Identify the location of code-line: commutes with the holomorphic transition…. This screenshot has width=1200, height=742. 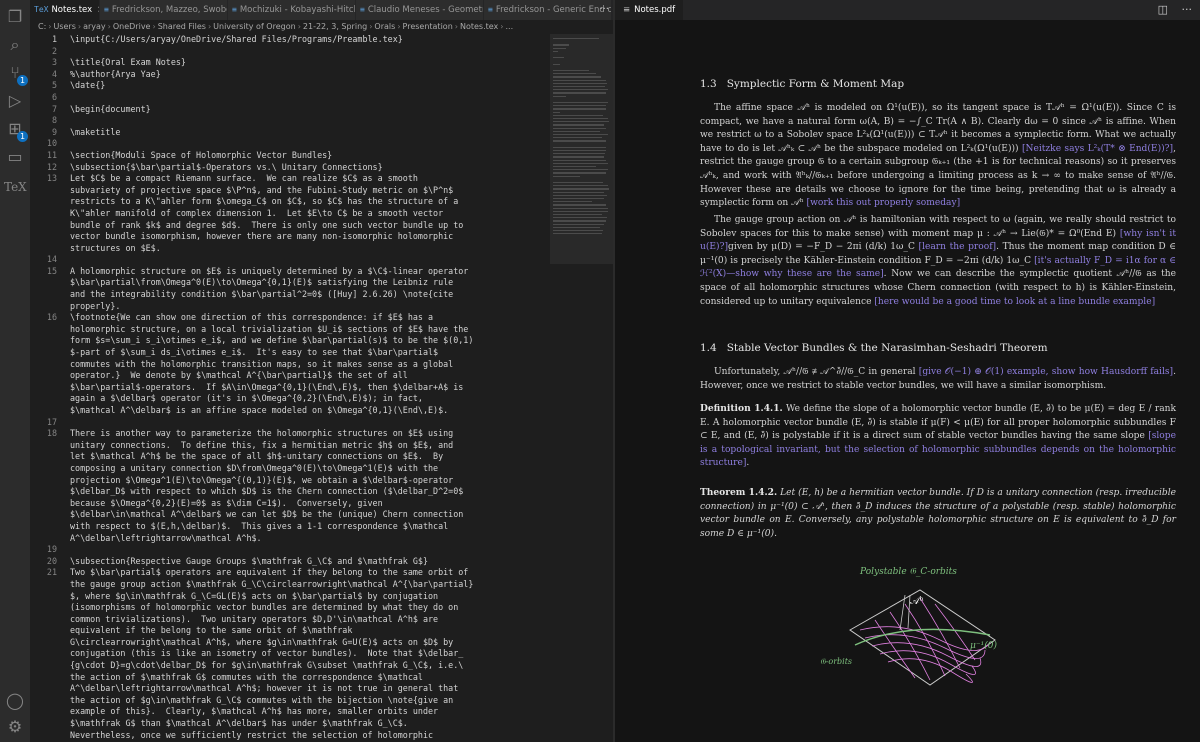
(290, 365).